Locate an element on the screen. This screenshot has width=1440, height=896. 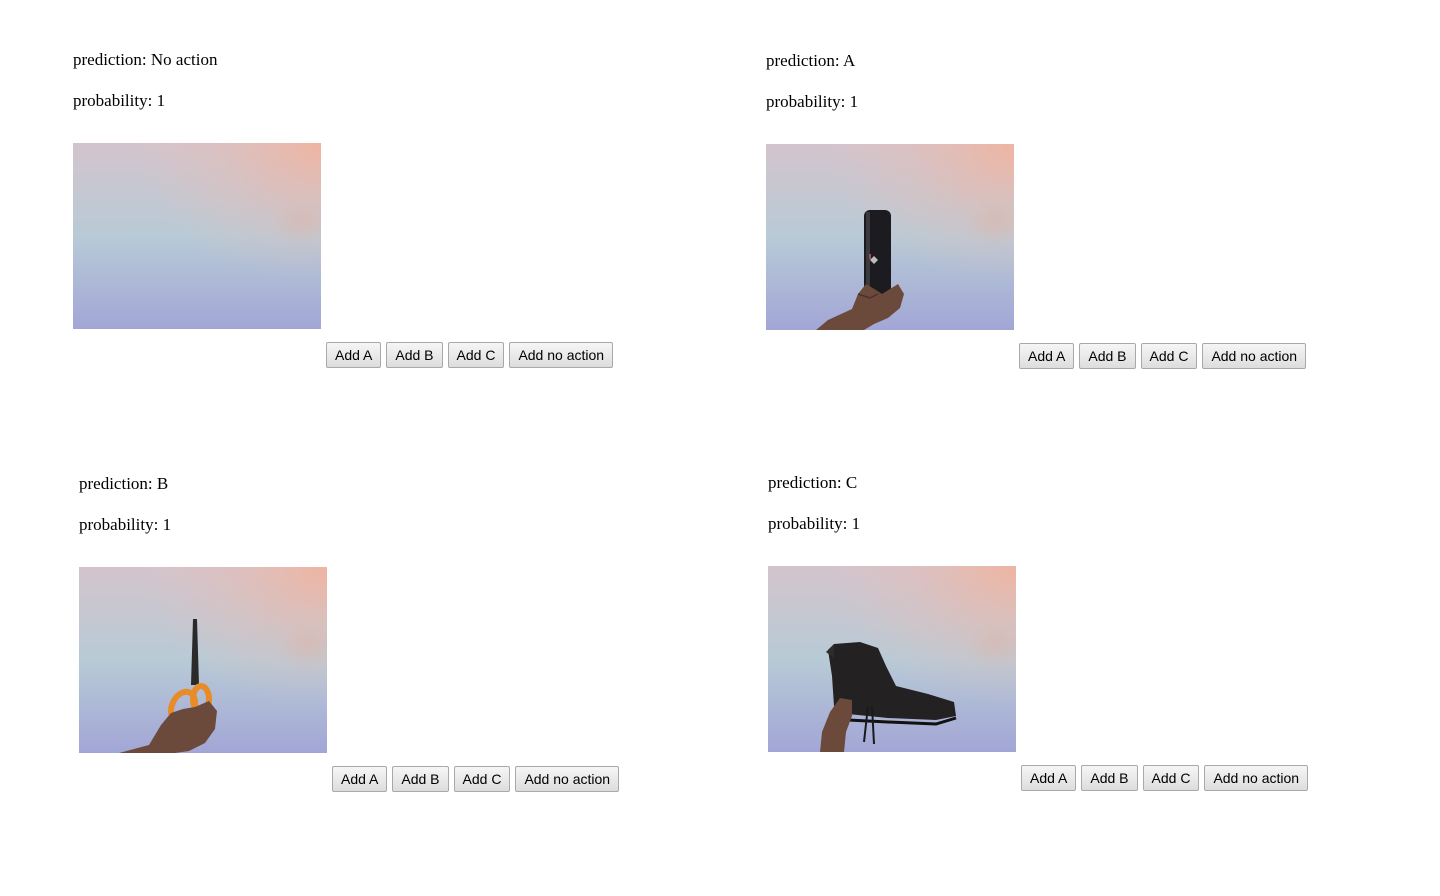
prediction-line: prediction: B is located at coordinates (123, 484).